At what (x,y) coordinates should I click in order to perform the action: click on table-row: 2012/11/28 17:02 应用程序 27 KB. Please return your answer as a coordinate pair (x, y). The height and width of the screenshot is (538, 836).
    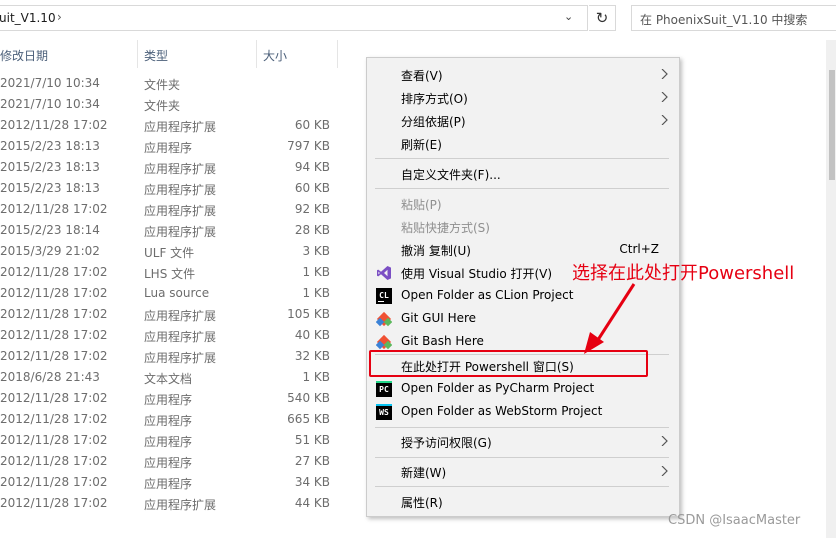
    Looking at the image, I should click on (185, 462).